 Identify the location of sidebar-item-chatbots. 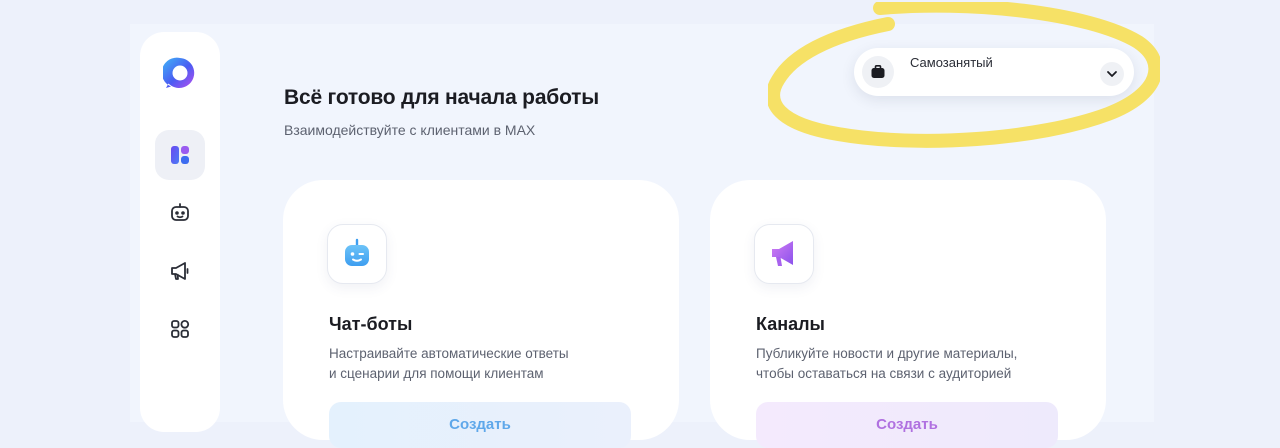
(180, 213).